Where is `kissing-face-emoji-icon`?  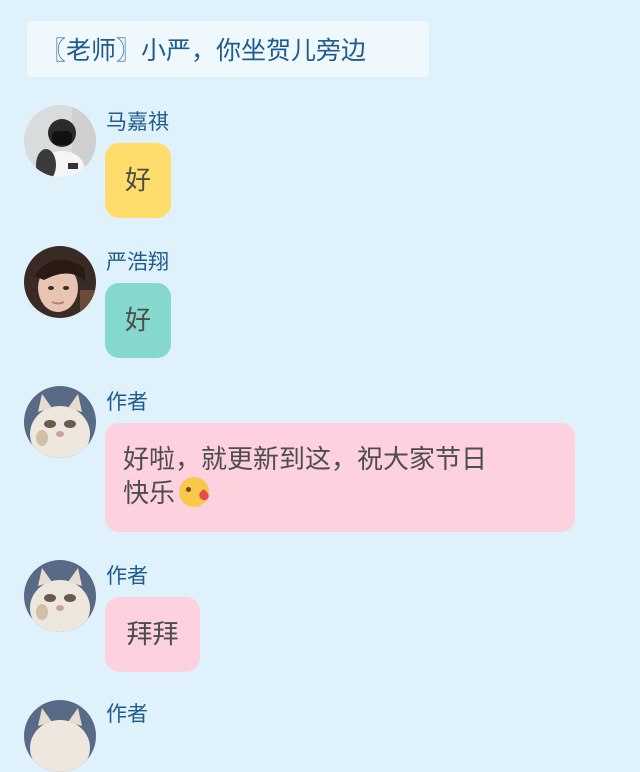
kissing-face-emoji-icon is located at coordinates (194, 492).